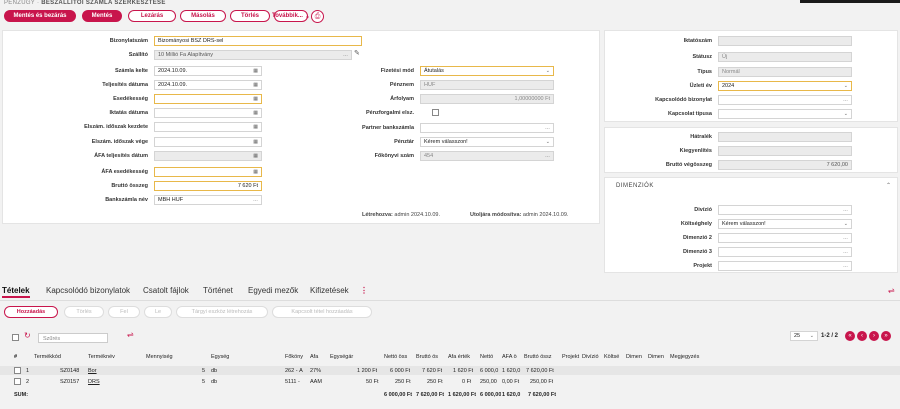 The width and height of the screenshot is (900, 409). What do you see at coordinates (152, 16) in the screenshot?
I see `lock-button: Lezárás` at bounding box center [152, 16].